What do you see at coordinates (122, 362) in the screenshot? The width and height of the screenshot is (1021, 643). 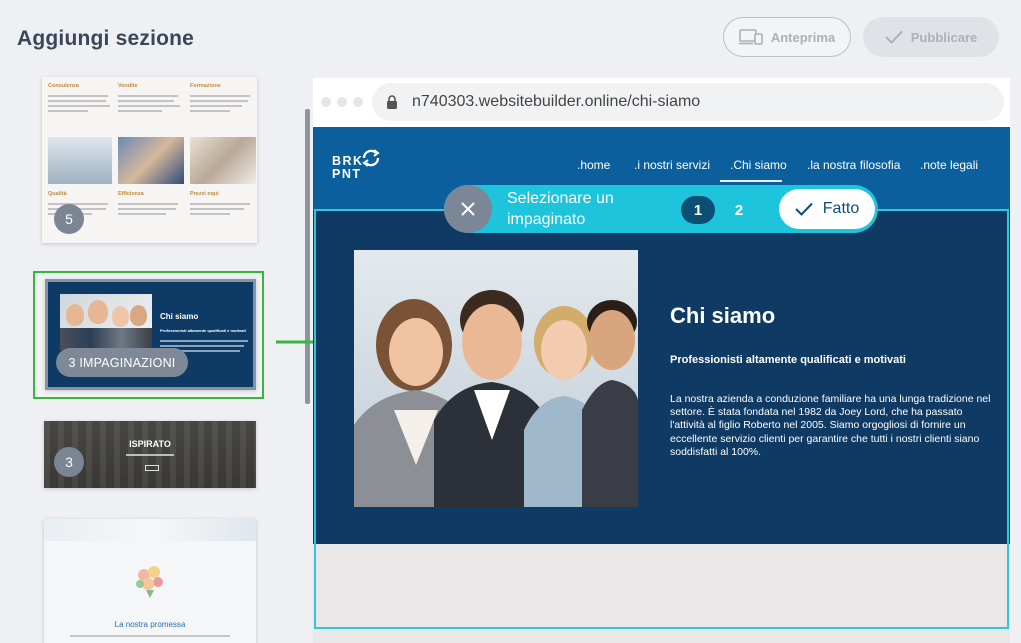 I see `layouts-count-pill: 3 IMPAGINAZIONI` at bounding box center [122, 362].